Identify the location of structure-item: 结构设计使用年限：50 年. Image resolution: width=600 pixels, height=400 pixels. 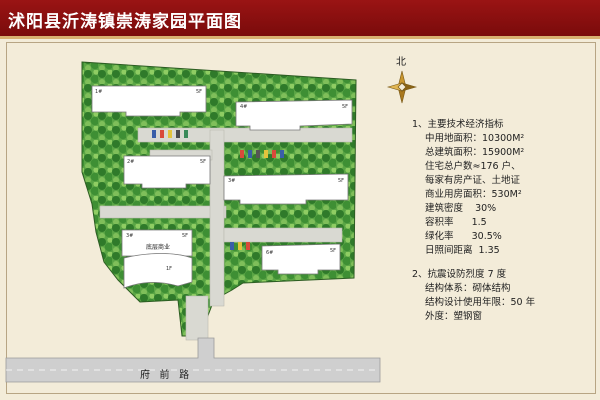
(480, 302).